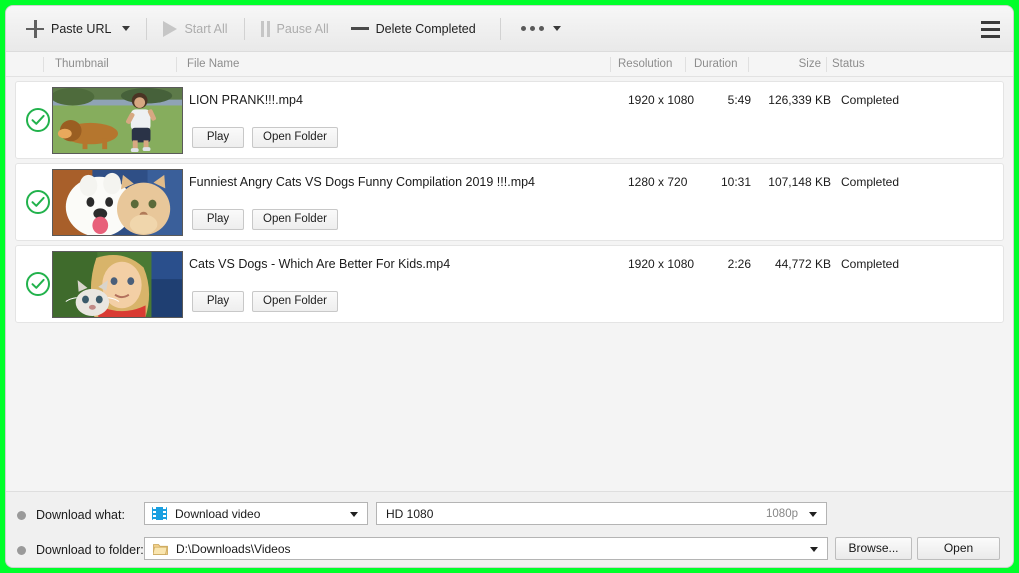 Image resolution: width=1019 pixels, height=573 pixels. Describe the element at coordinates (735, 182) in the screenshot. I see `duration-text: 10:31` at that location.